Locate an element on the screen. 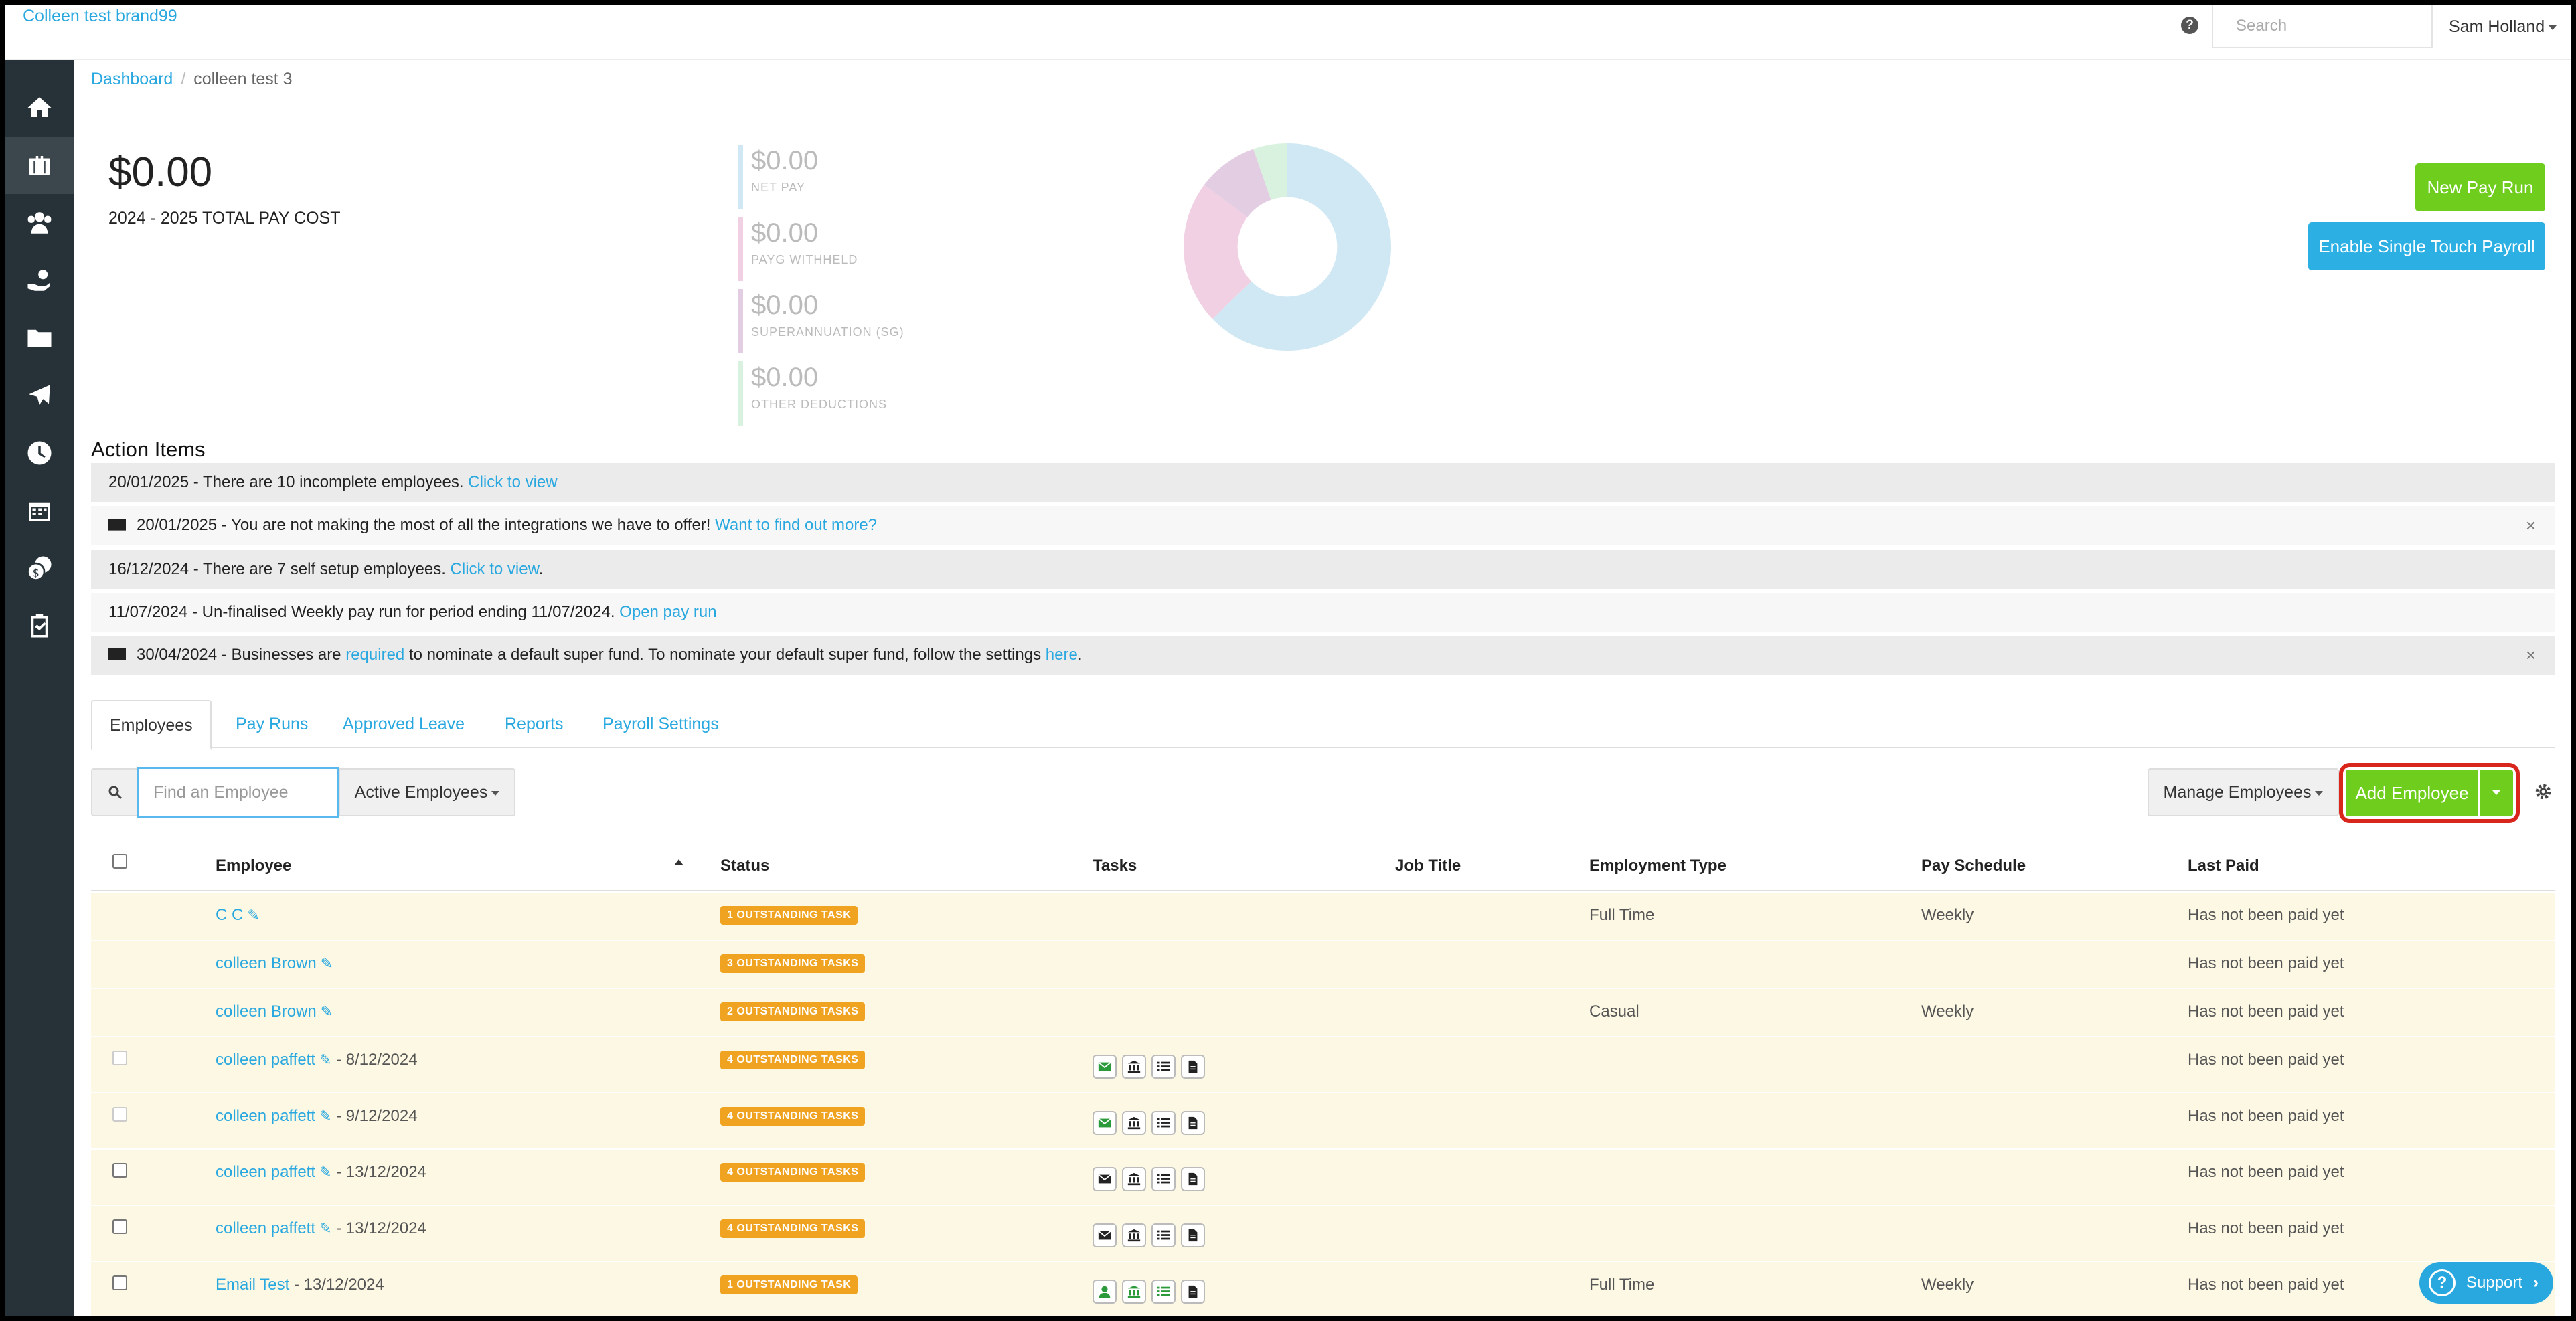  tab-approved-leave: Approved Leave is located at coordinates (404, 724).